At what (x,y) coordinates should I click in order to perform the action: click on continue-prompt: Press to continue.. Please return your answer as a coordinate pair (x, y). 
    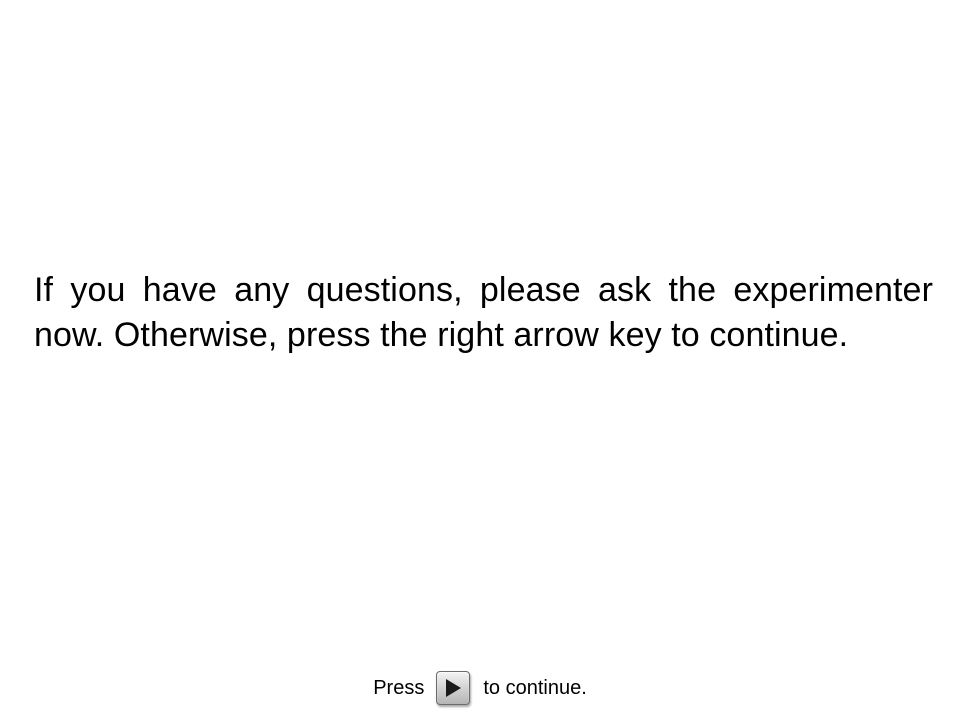
    Looking at the image, I should click on (480, 688).